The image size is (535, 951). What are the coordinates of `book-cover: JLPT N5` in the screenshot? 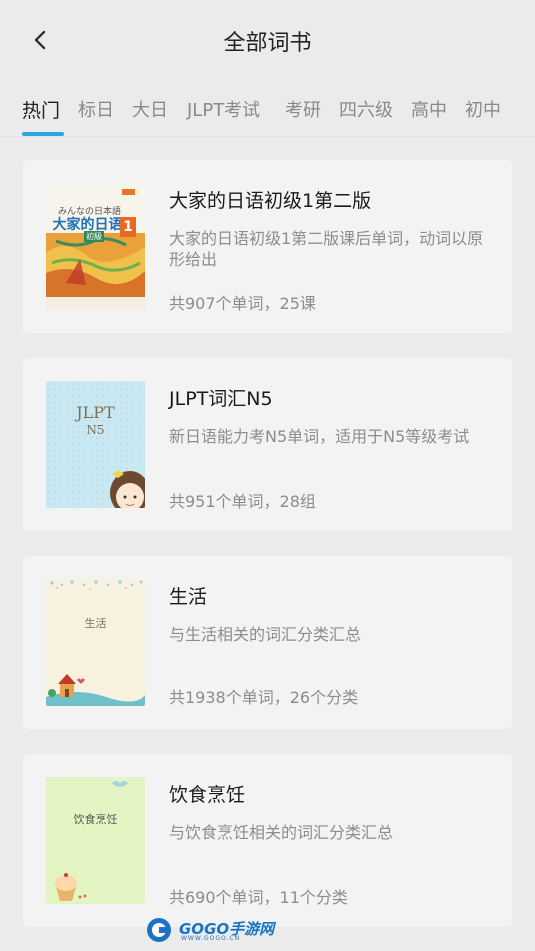 It's located at (95, 444).